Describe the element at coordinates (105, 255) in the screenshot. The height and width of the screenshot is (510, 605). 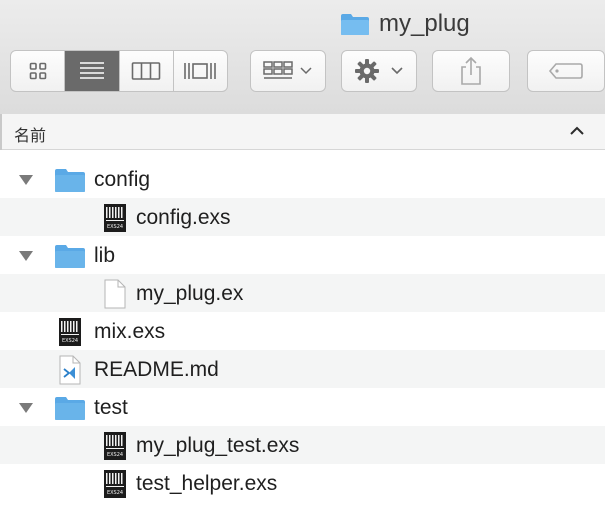
I see `folder-name: lib` at that location.